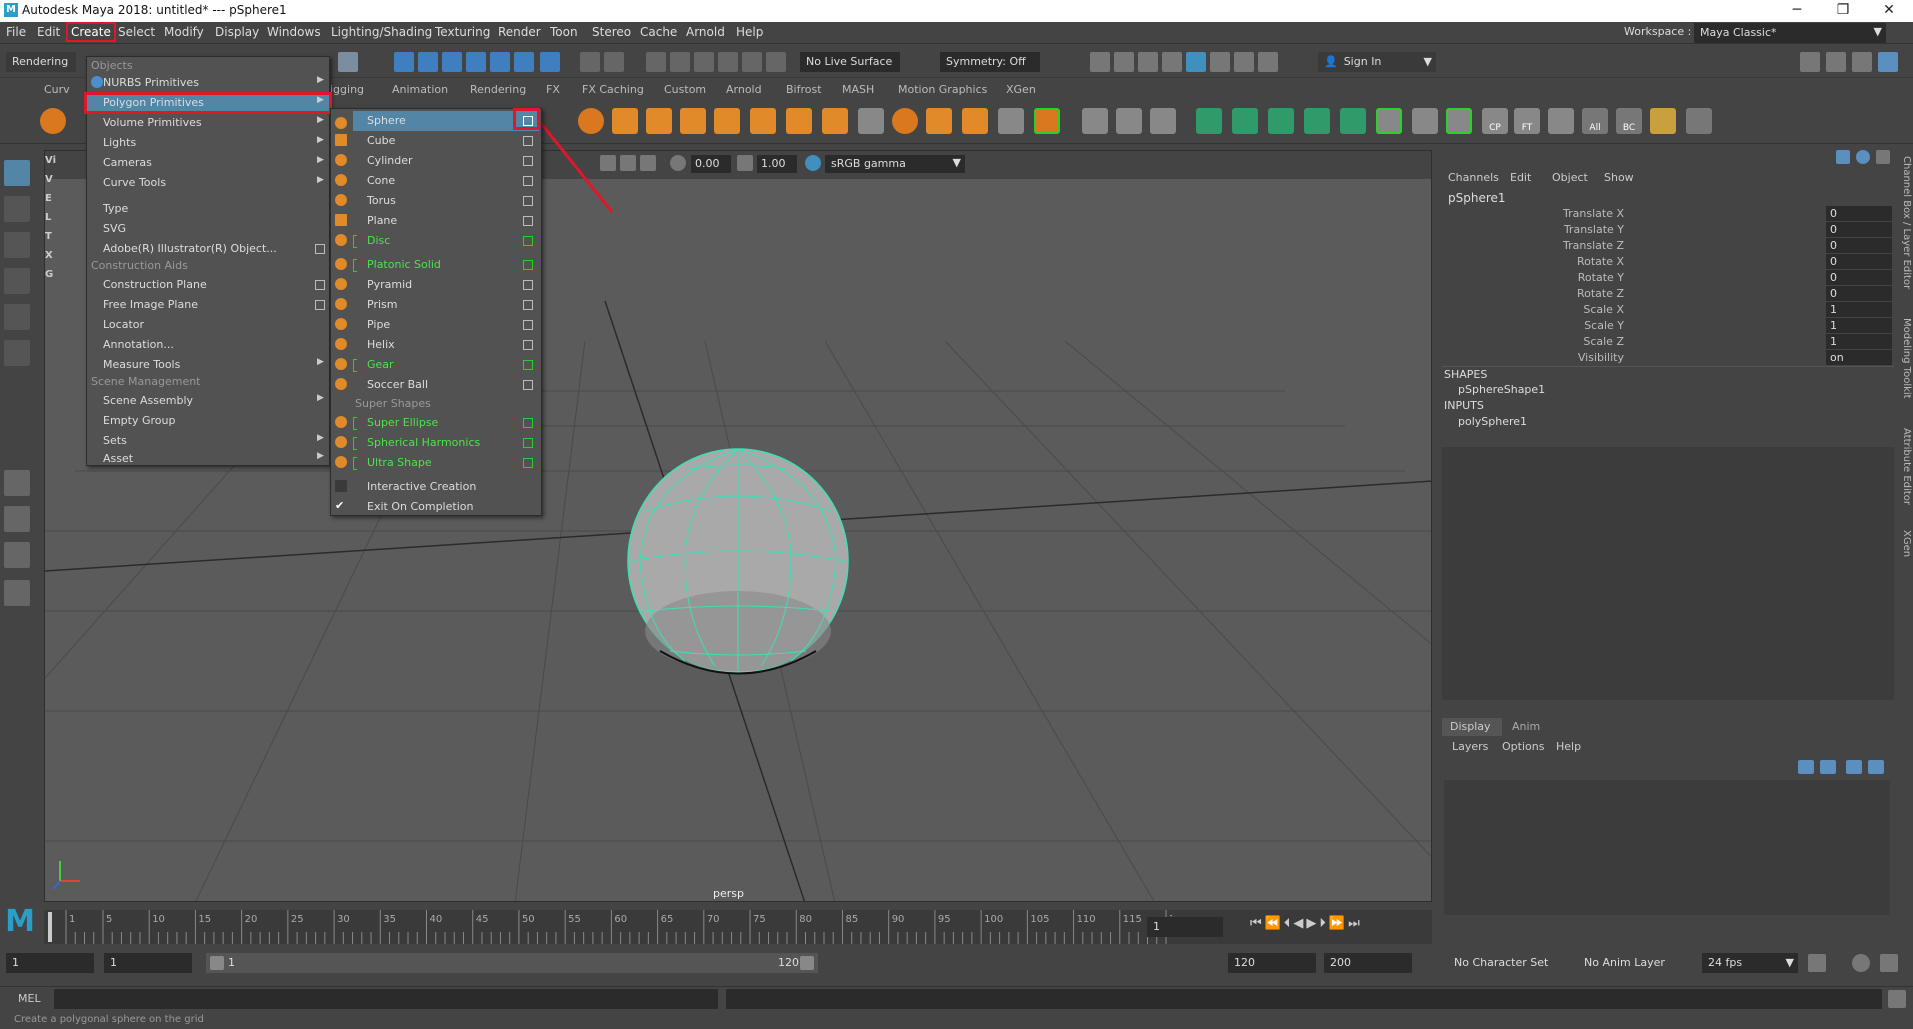 This screenshot has width=1913, height=1029. What do you see at coordinates (1843, 11) in the screenshot?
I see `restore-button: ❐` at bounding box center [1843, 11].